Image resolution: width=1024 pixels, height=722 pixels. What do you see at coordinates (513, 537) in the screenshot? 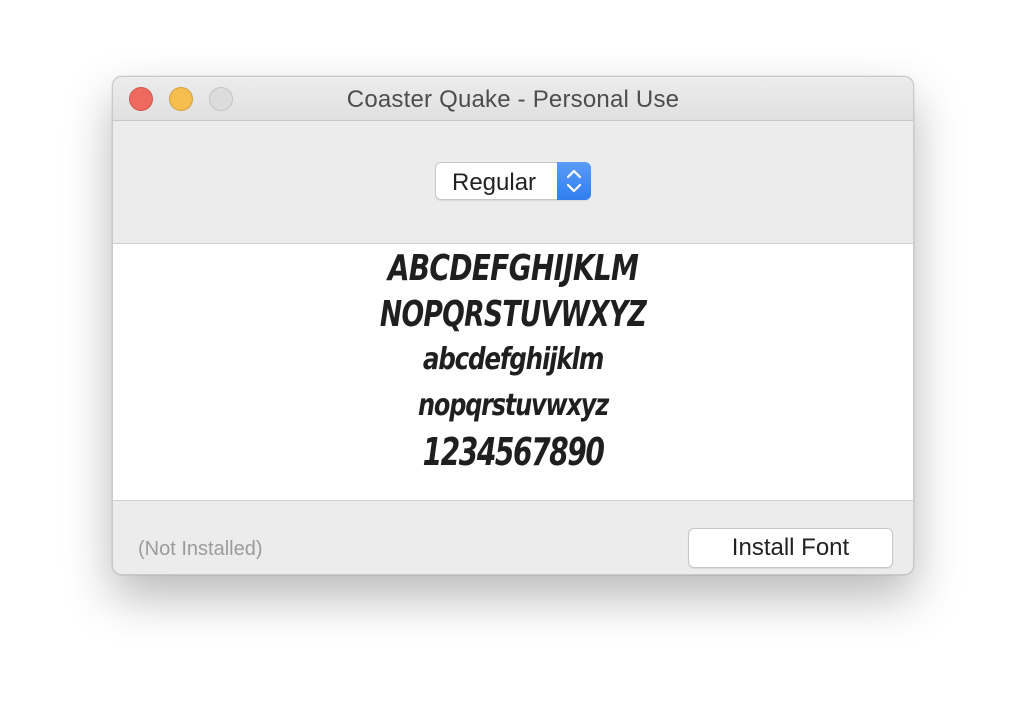
I see `footer-bar: (Not Installed) Install Font` at bounding box center [513, 537].